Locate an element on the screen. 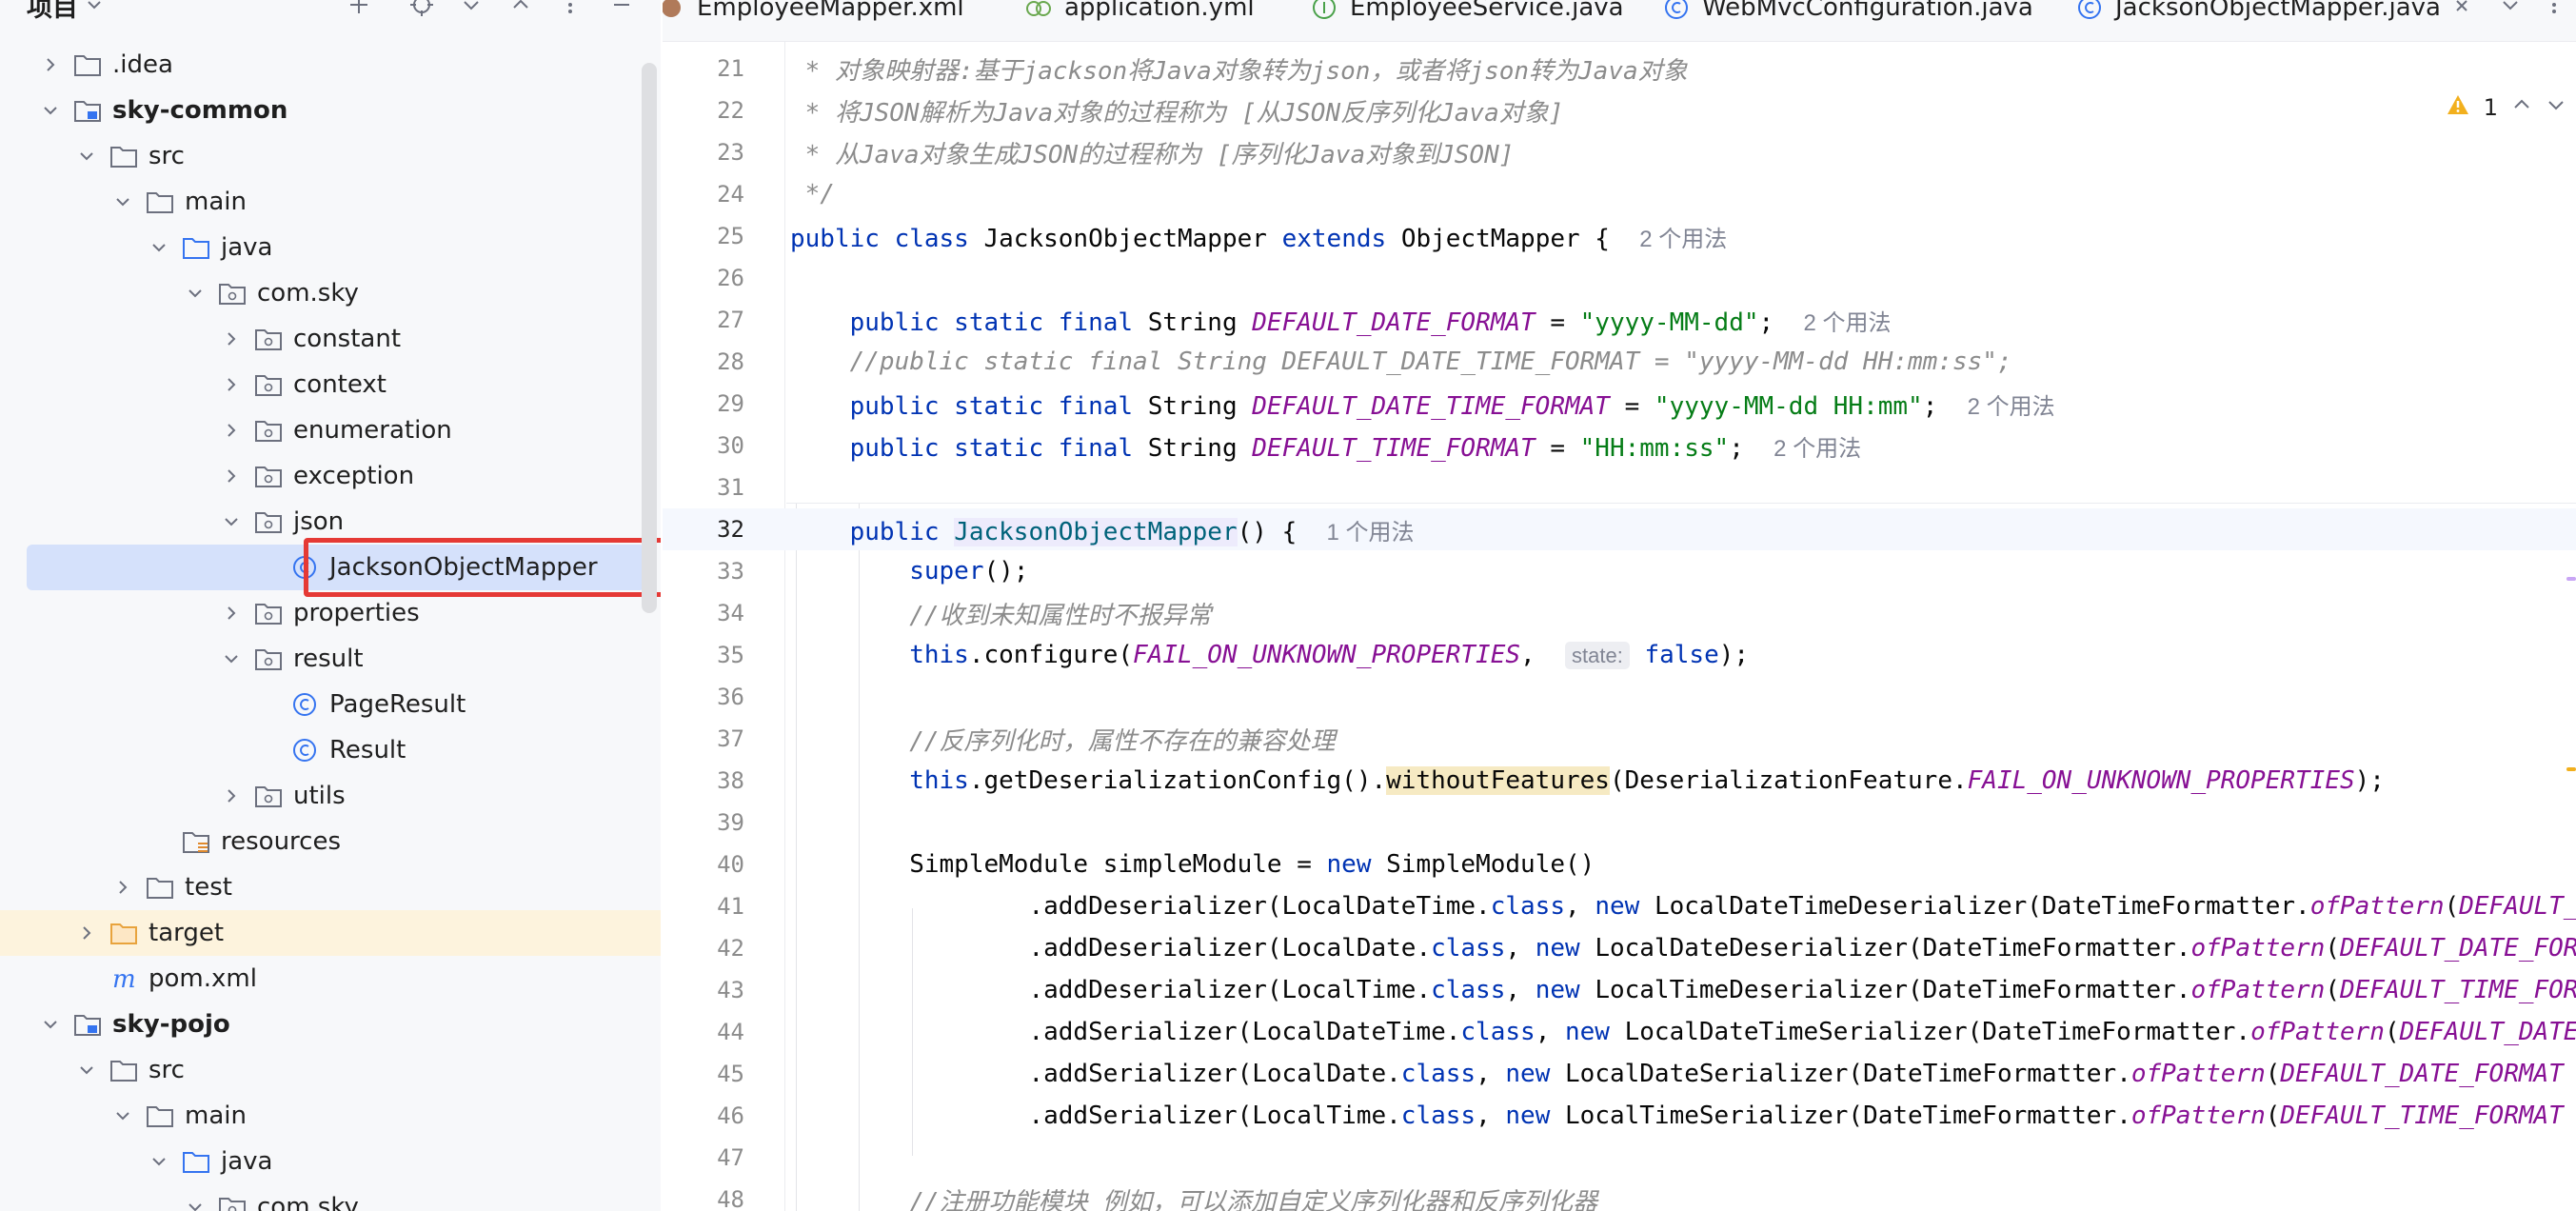 This screenshot has width=2576, height=1211. code-line: 39 is located at coordinates (1619, 823).